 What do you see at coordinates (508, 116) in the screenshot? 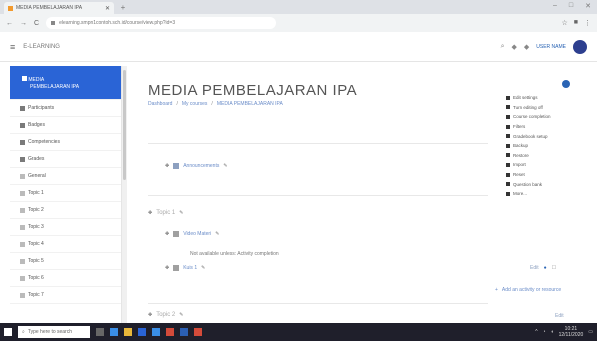
I see `check-icon` at bounding box center [508, 116].